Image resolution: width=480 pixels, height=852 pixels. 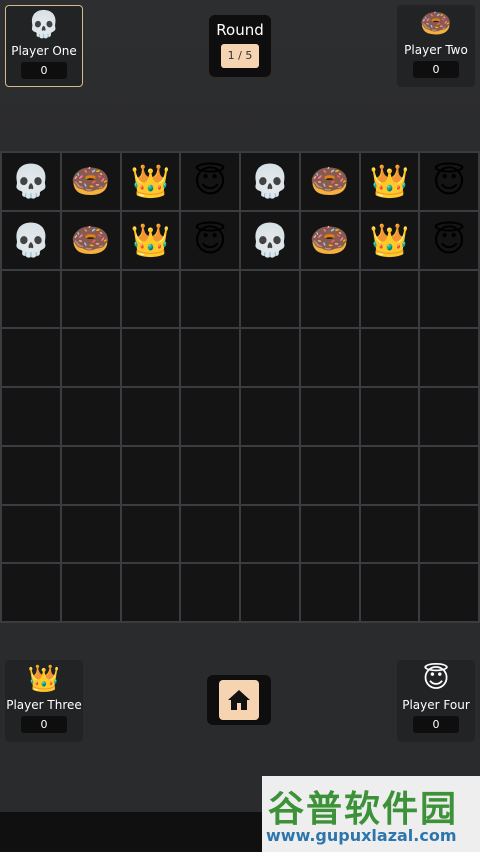 I want to click on player-card-three: 👑 Player Three 0, so click(x=44, y=701).